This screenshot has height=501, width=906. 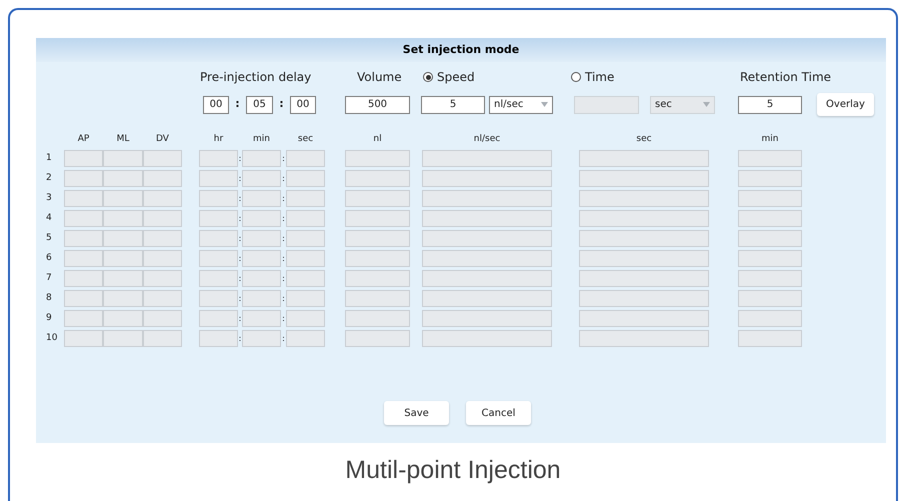 What do you see at coordinates (592, 77) in the screenshot?
I see `radio-button: Time` at bounding box center [592, 77].